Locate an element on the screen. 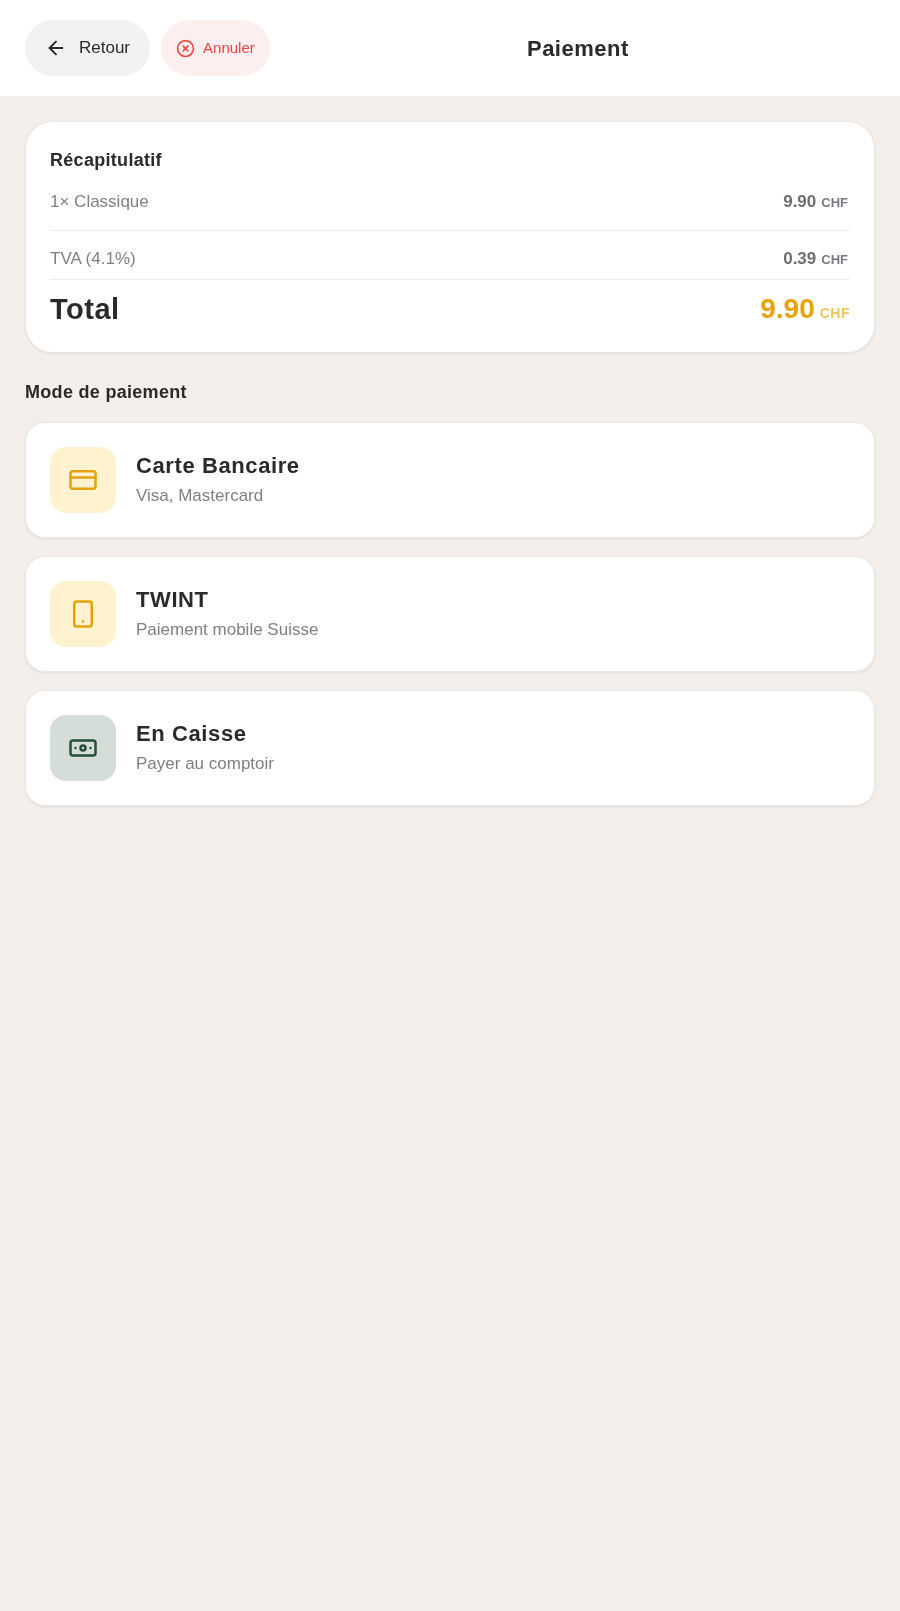  payment-method-card: En Caisse Payer au comptoir is located at coordinates (450, 748).